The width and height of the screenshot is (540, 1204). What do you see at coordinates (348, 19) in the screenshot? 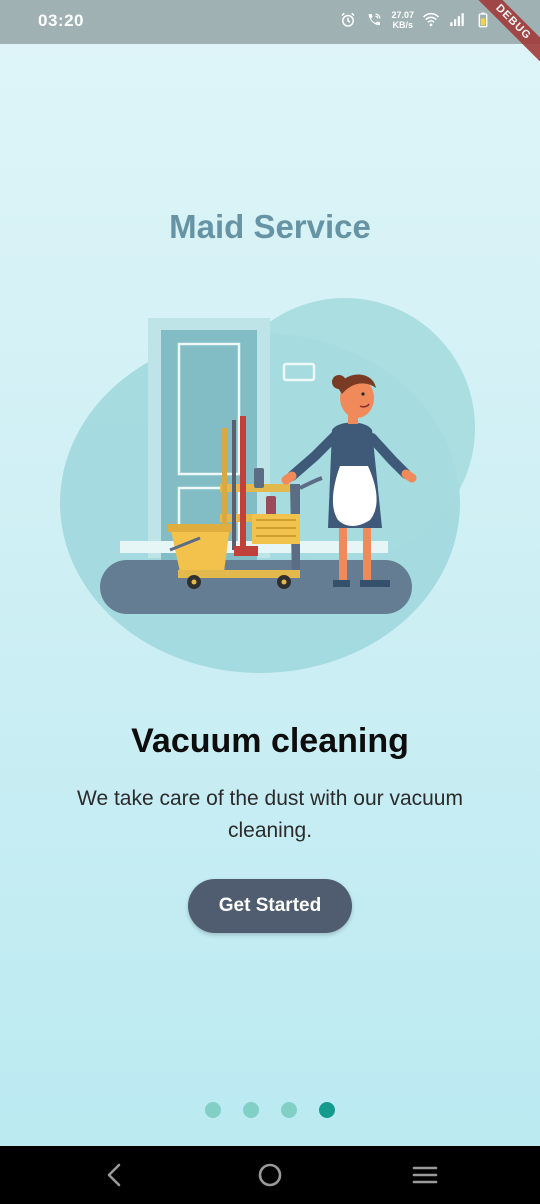
I see `alarm-icon` at bounding box center [348, 19].